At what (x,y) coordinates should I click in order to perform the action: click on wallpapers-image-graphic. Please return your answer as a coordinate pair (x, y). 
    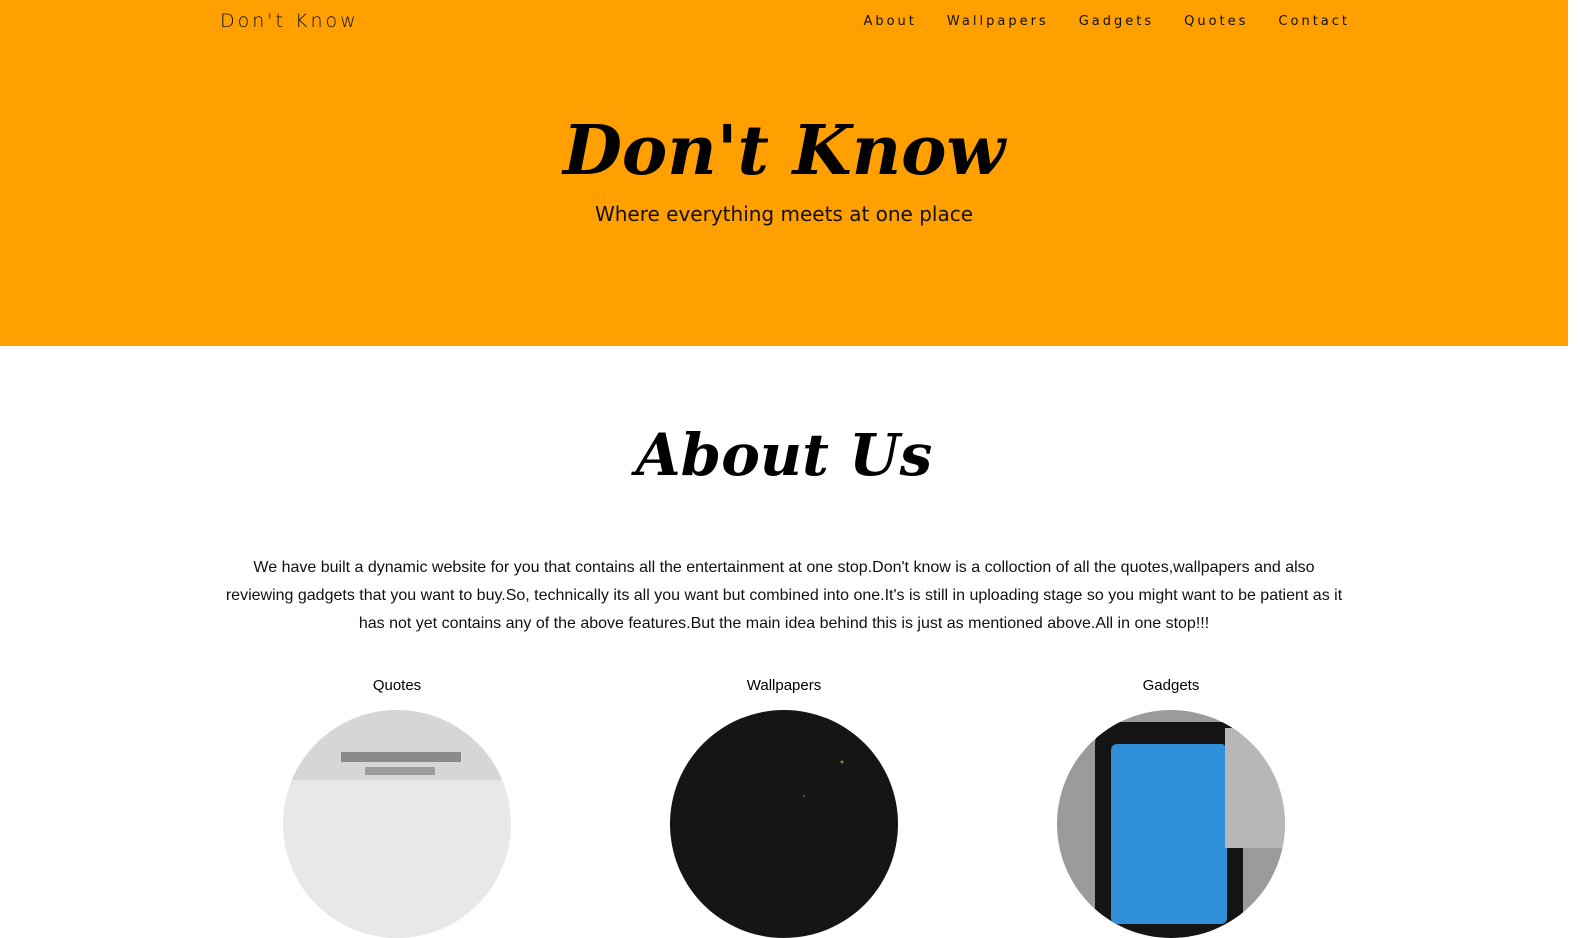
    Looking at the image, I should click on (784, 824).